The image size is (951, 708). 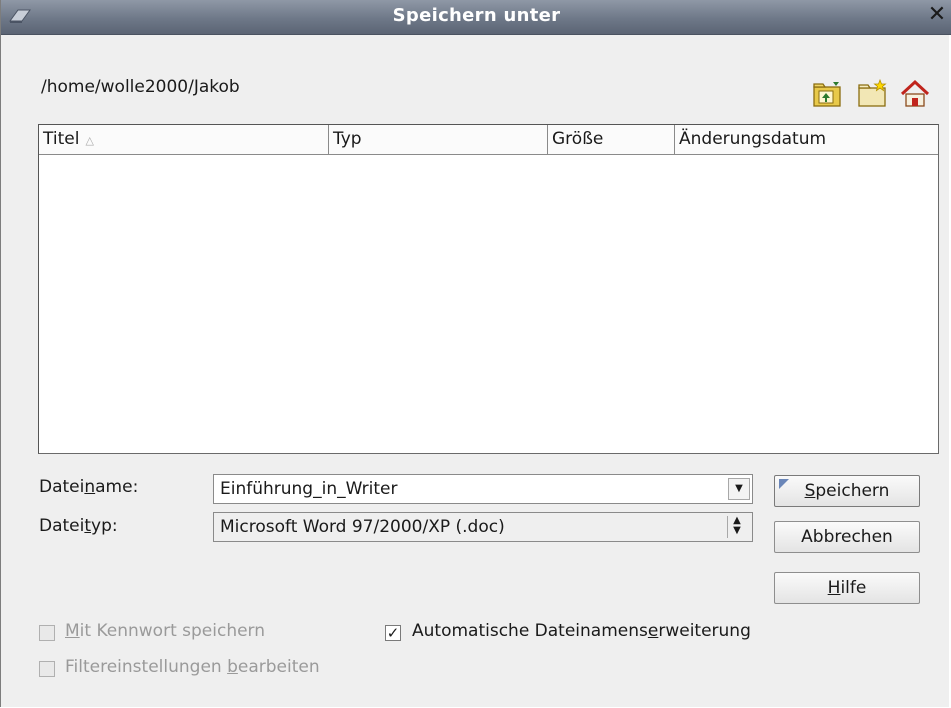 I want to click on column-header-groesse: Größe, so click(x=611, y=140).